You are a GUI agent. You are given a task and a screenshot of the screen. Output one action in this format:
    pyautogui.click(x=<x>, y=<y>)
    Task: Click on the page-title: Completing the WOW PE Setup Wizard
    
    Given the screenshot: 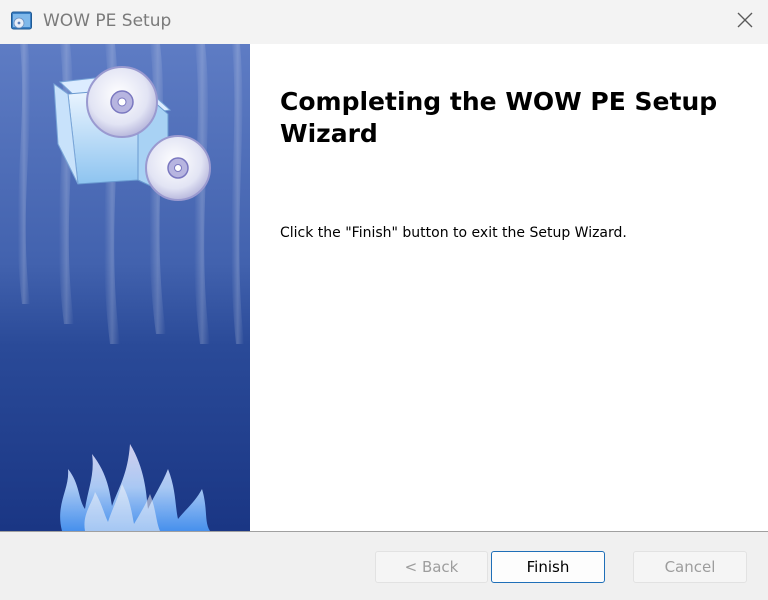 What is the action you would take?
    pyautogui.click(x=499, y=117)
    